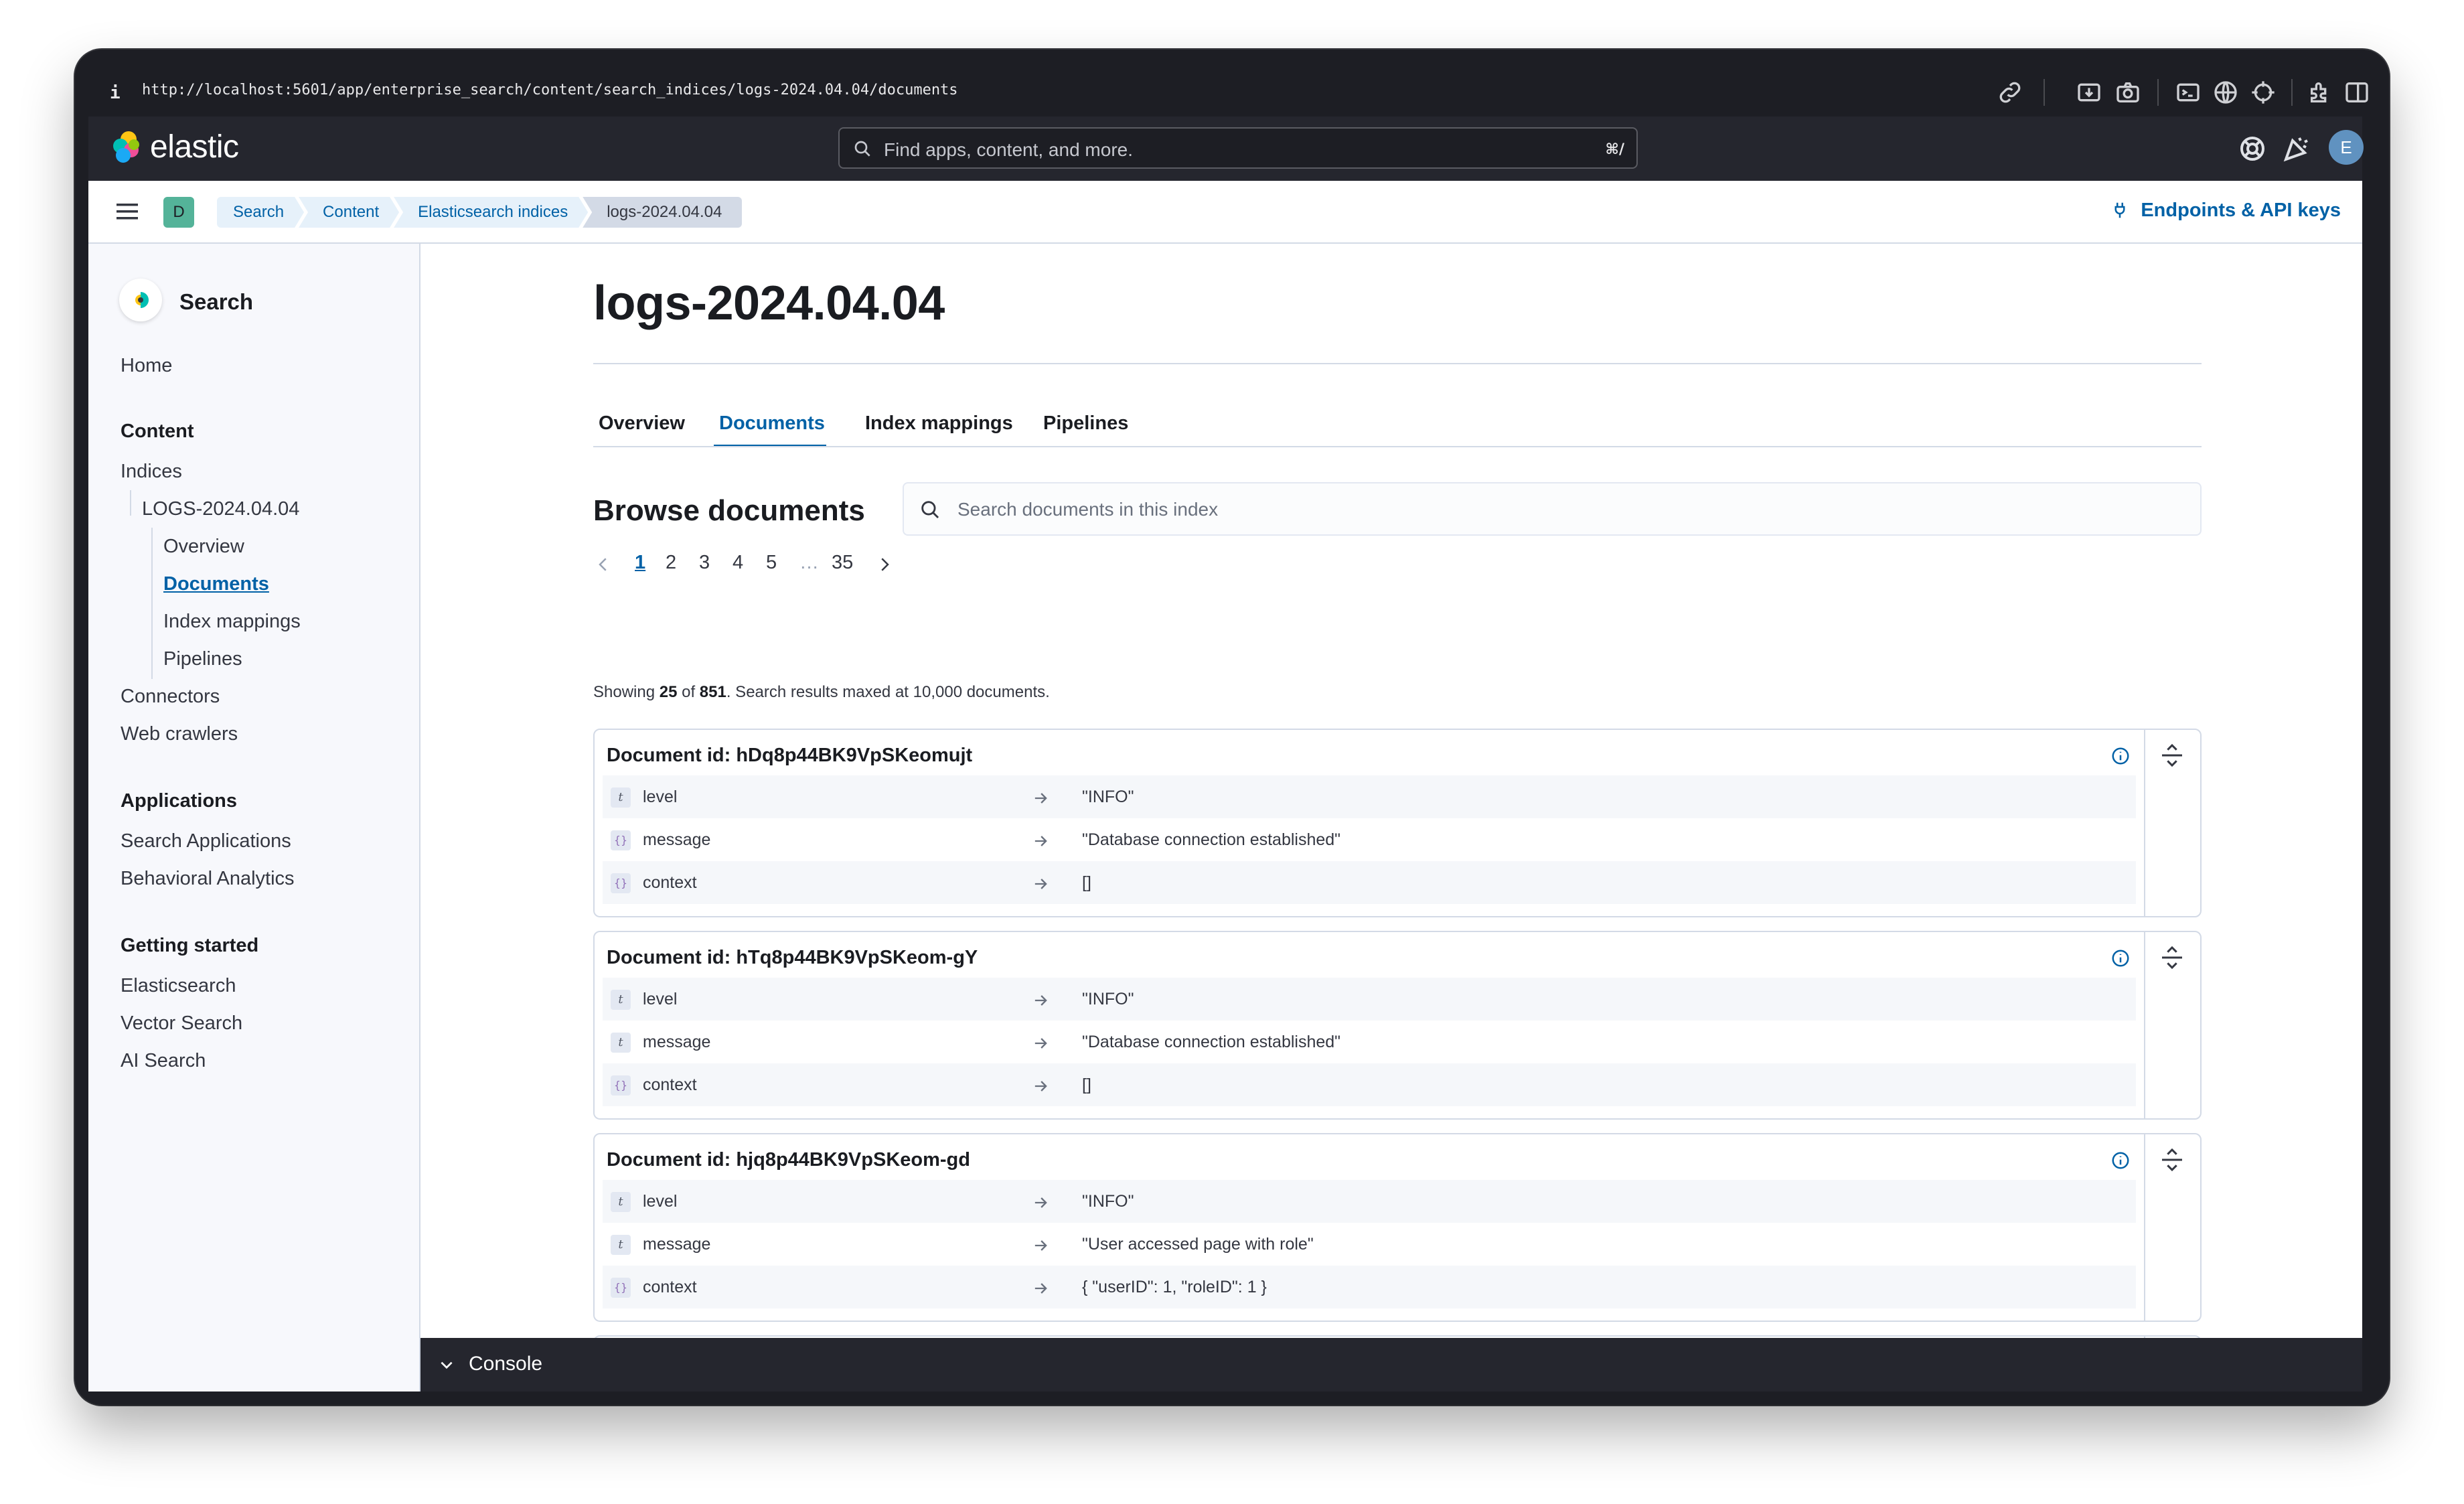 This screenshot has height=1504, width=2464. I want to click on user-avatar: E, so click(2346, 147).